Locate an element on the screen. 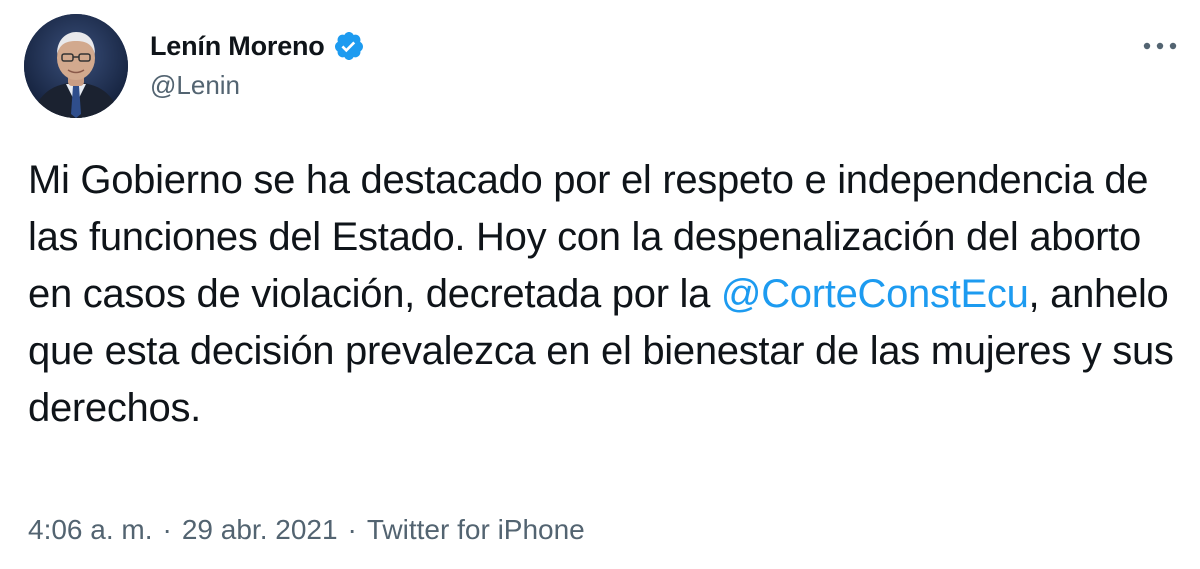 This screenshot has width=1200, height=569. author-name-row: Lenín Moreno is located at coordinates (257, 46).